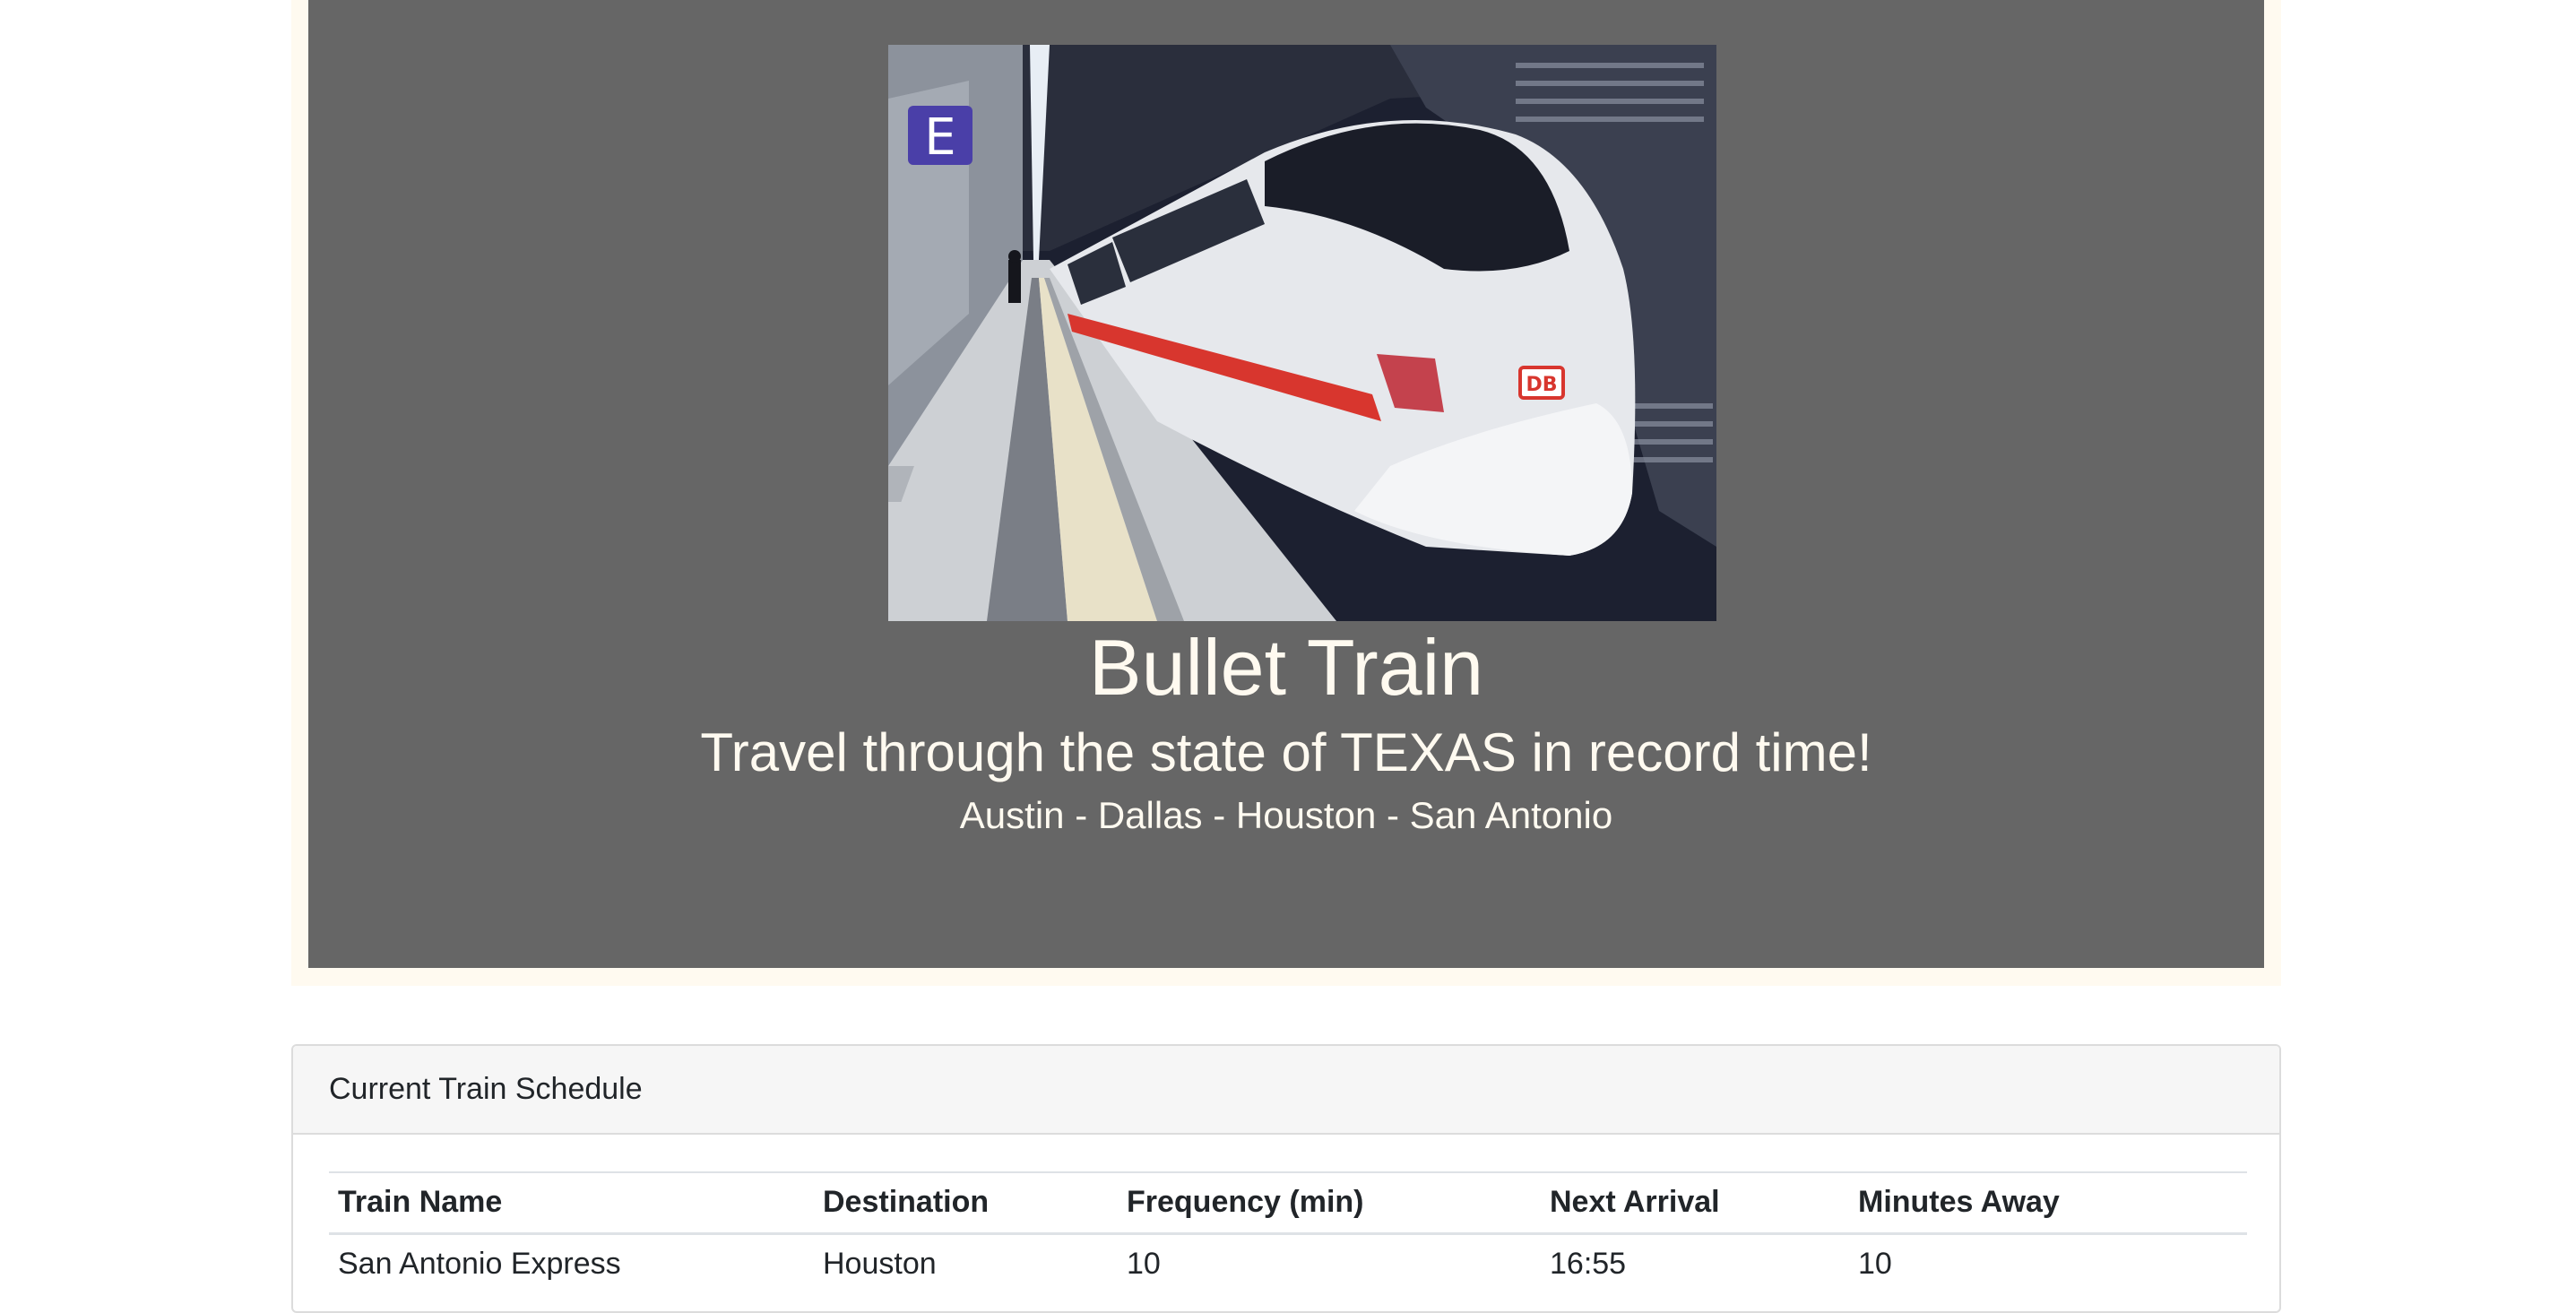 Image resolution: width=2576 pixels, height=1313 pixels. What do you see at coordinates (1286, 1090) in the screenshot?
I see `schedule-card-header: Current Train Schedule` at bounding box center [1286, 1090].